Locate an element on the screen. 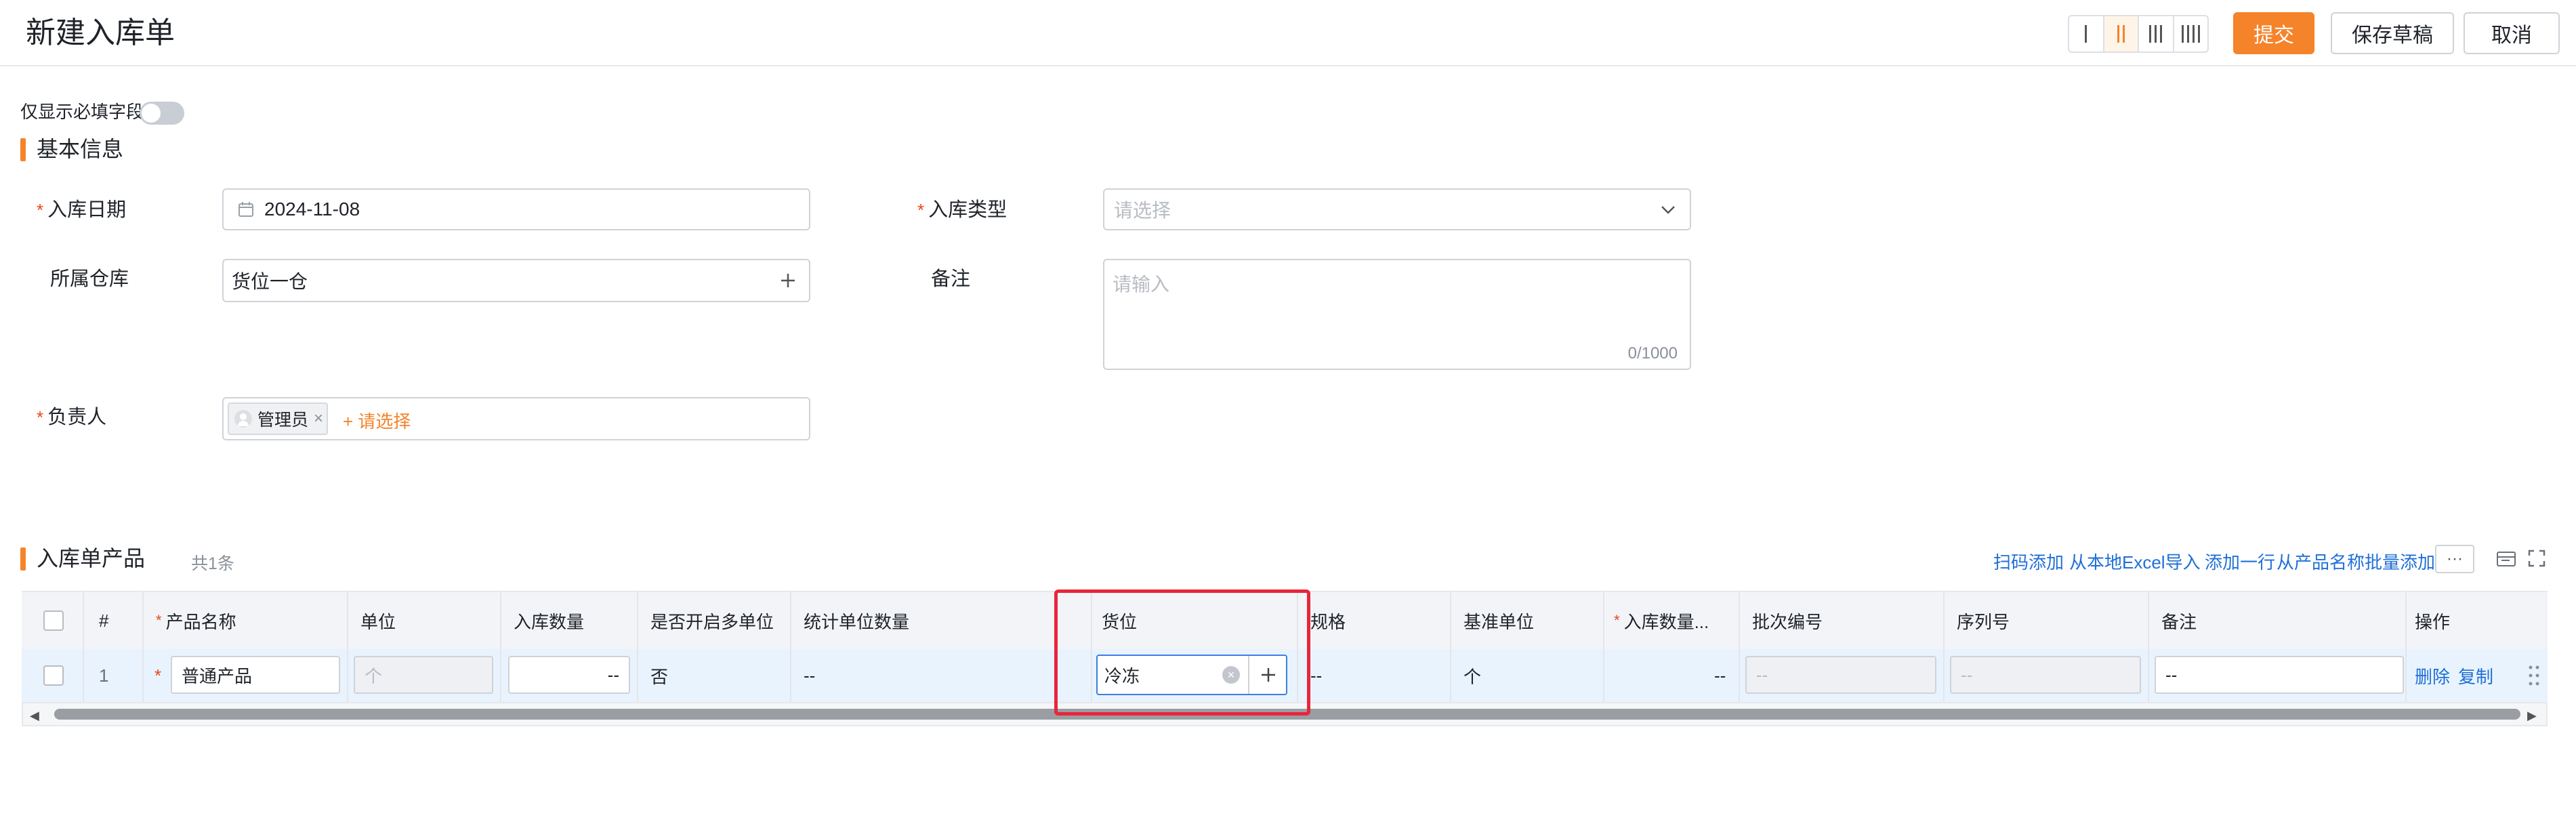 The height and width of the screenshot is (828, 2576). column-layout-switcher is located at coordinates (2138, 34).